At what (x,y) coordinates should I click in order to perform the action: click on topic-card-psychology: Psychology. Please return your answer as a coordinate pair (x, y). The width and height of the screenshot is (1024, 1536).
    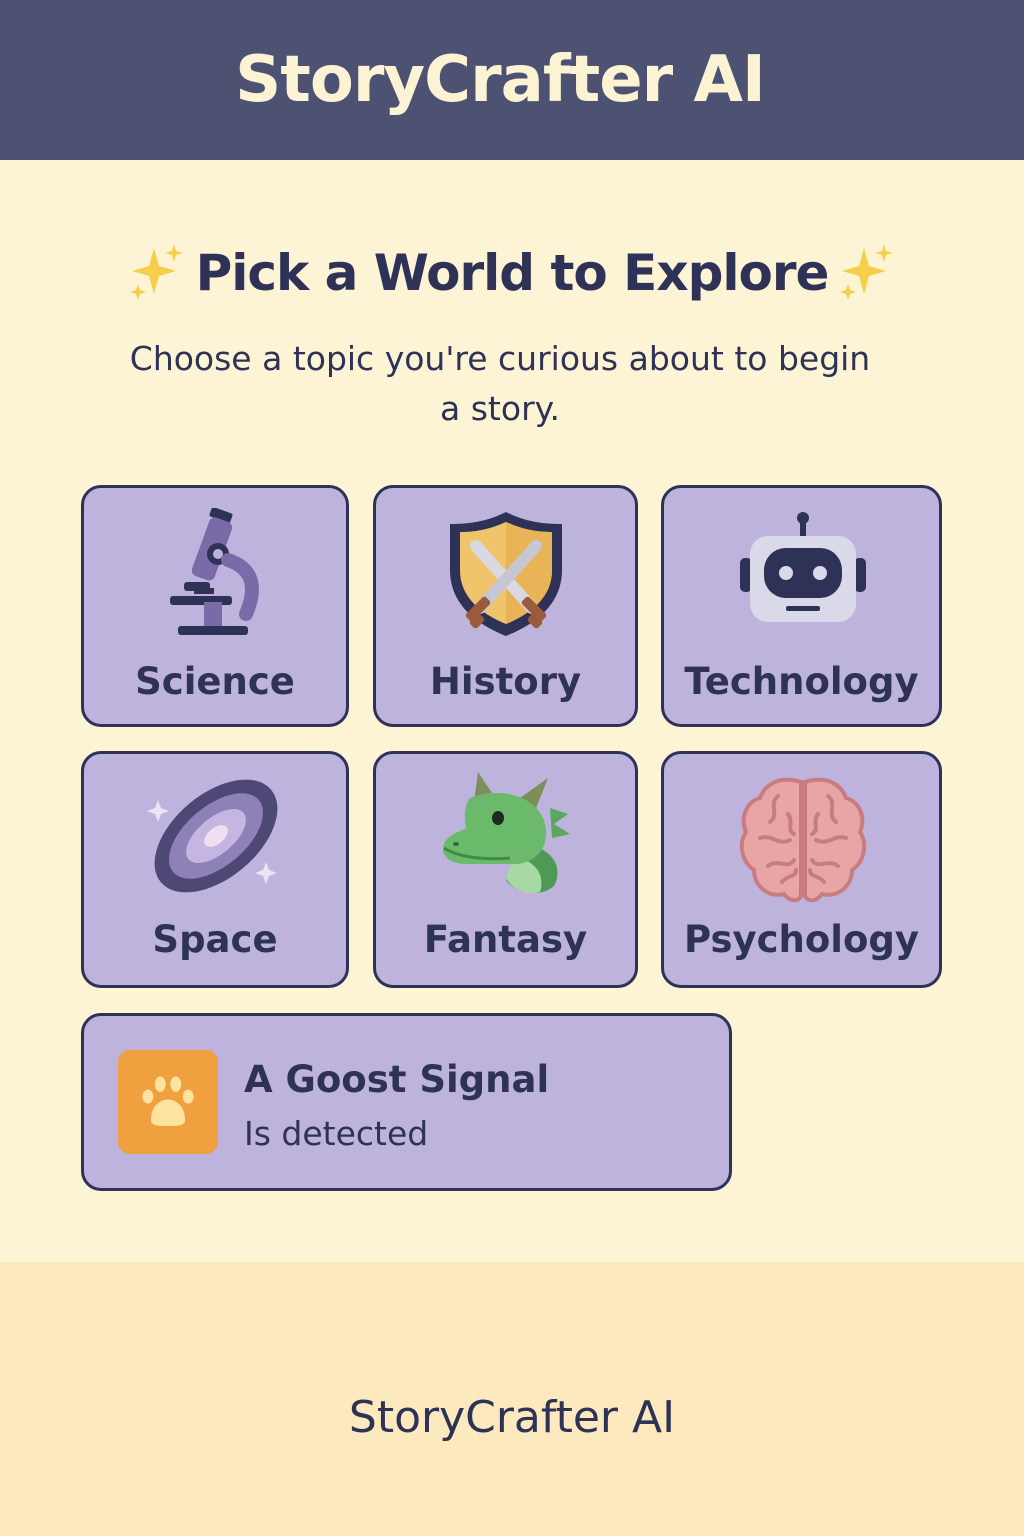
    Looking at the image, I should click on (801, 869).